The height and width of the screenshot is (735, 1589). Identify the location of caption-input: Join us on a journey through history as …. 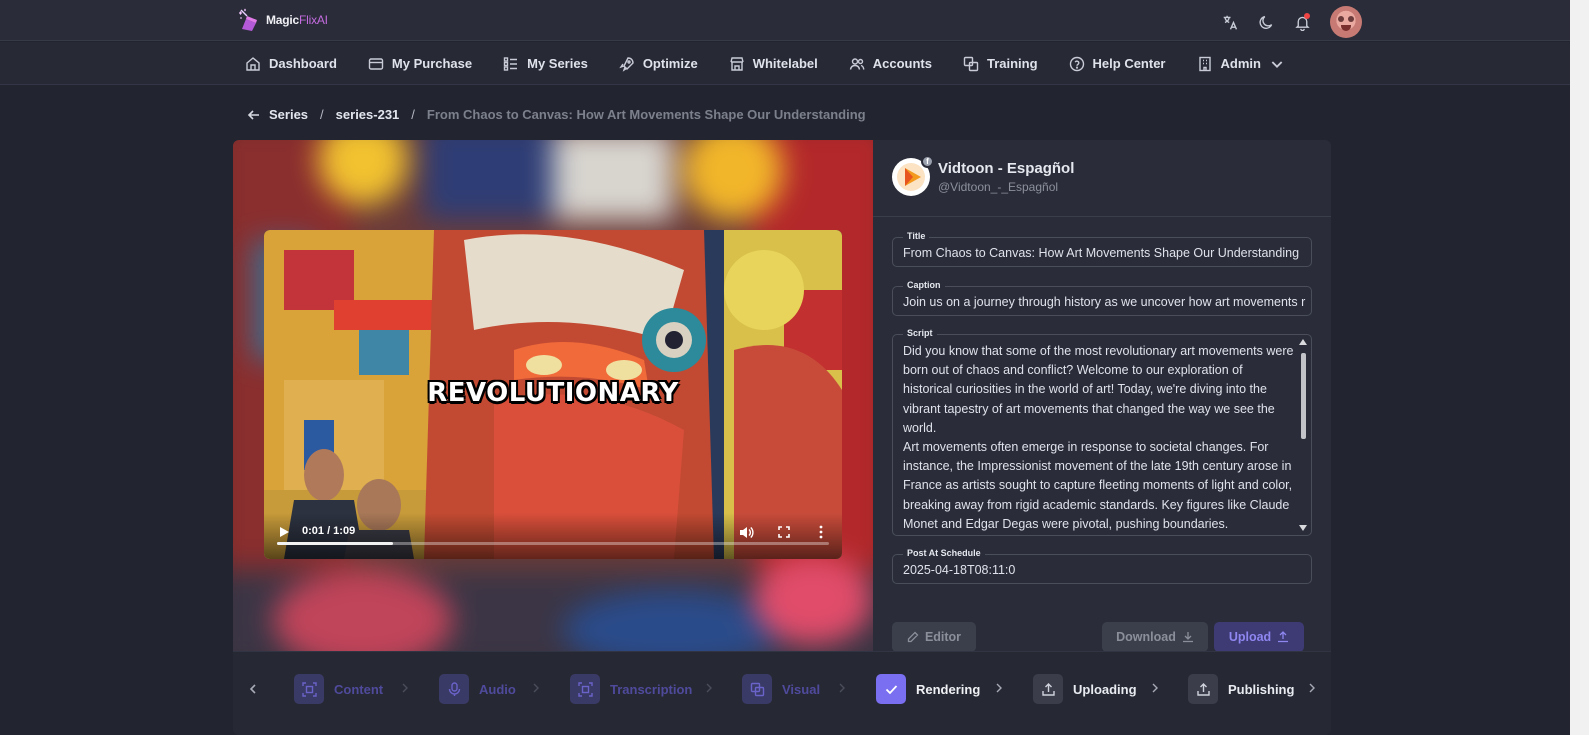
(1102, 302).